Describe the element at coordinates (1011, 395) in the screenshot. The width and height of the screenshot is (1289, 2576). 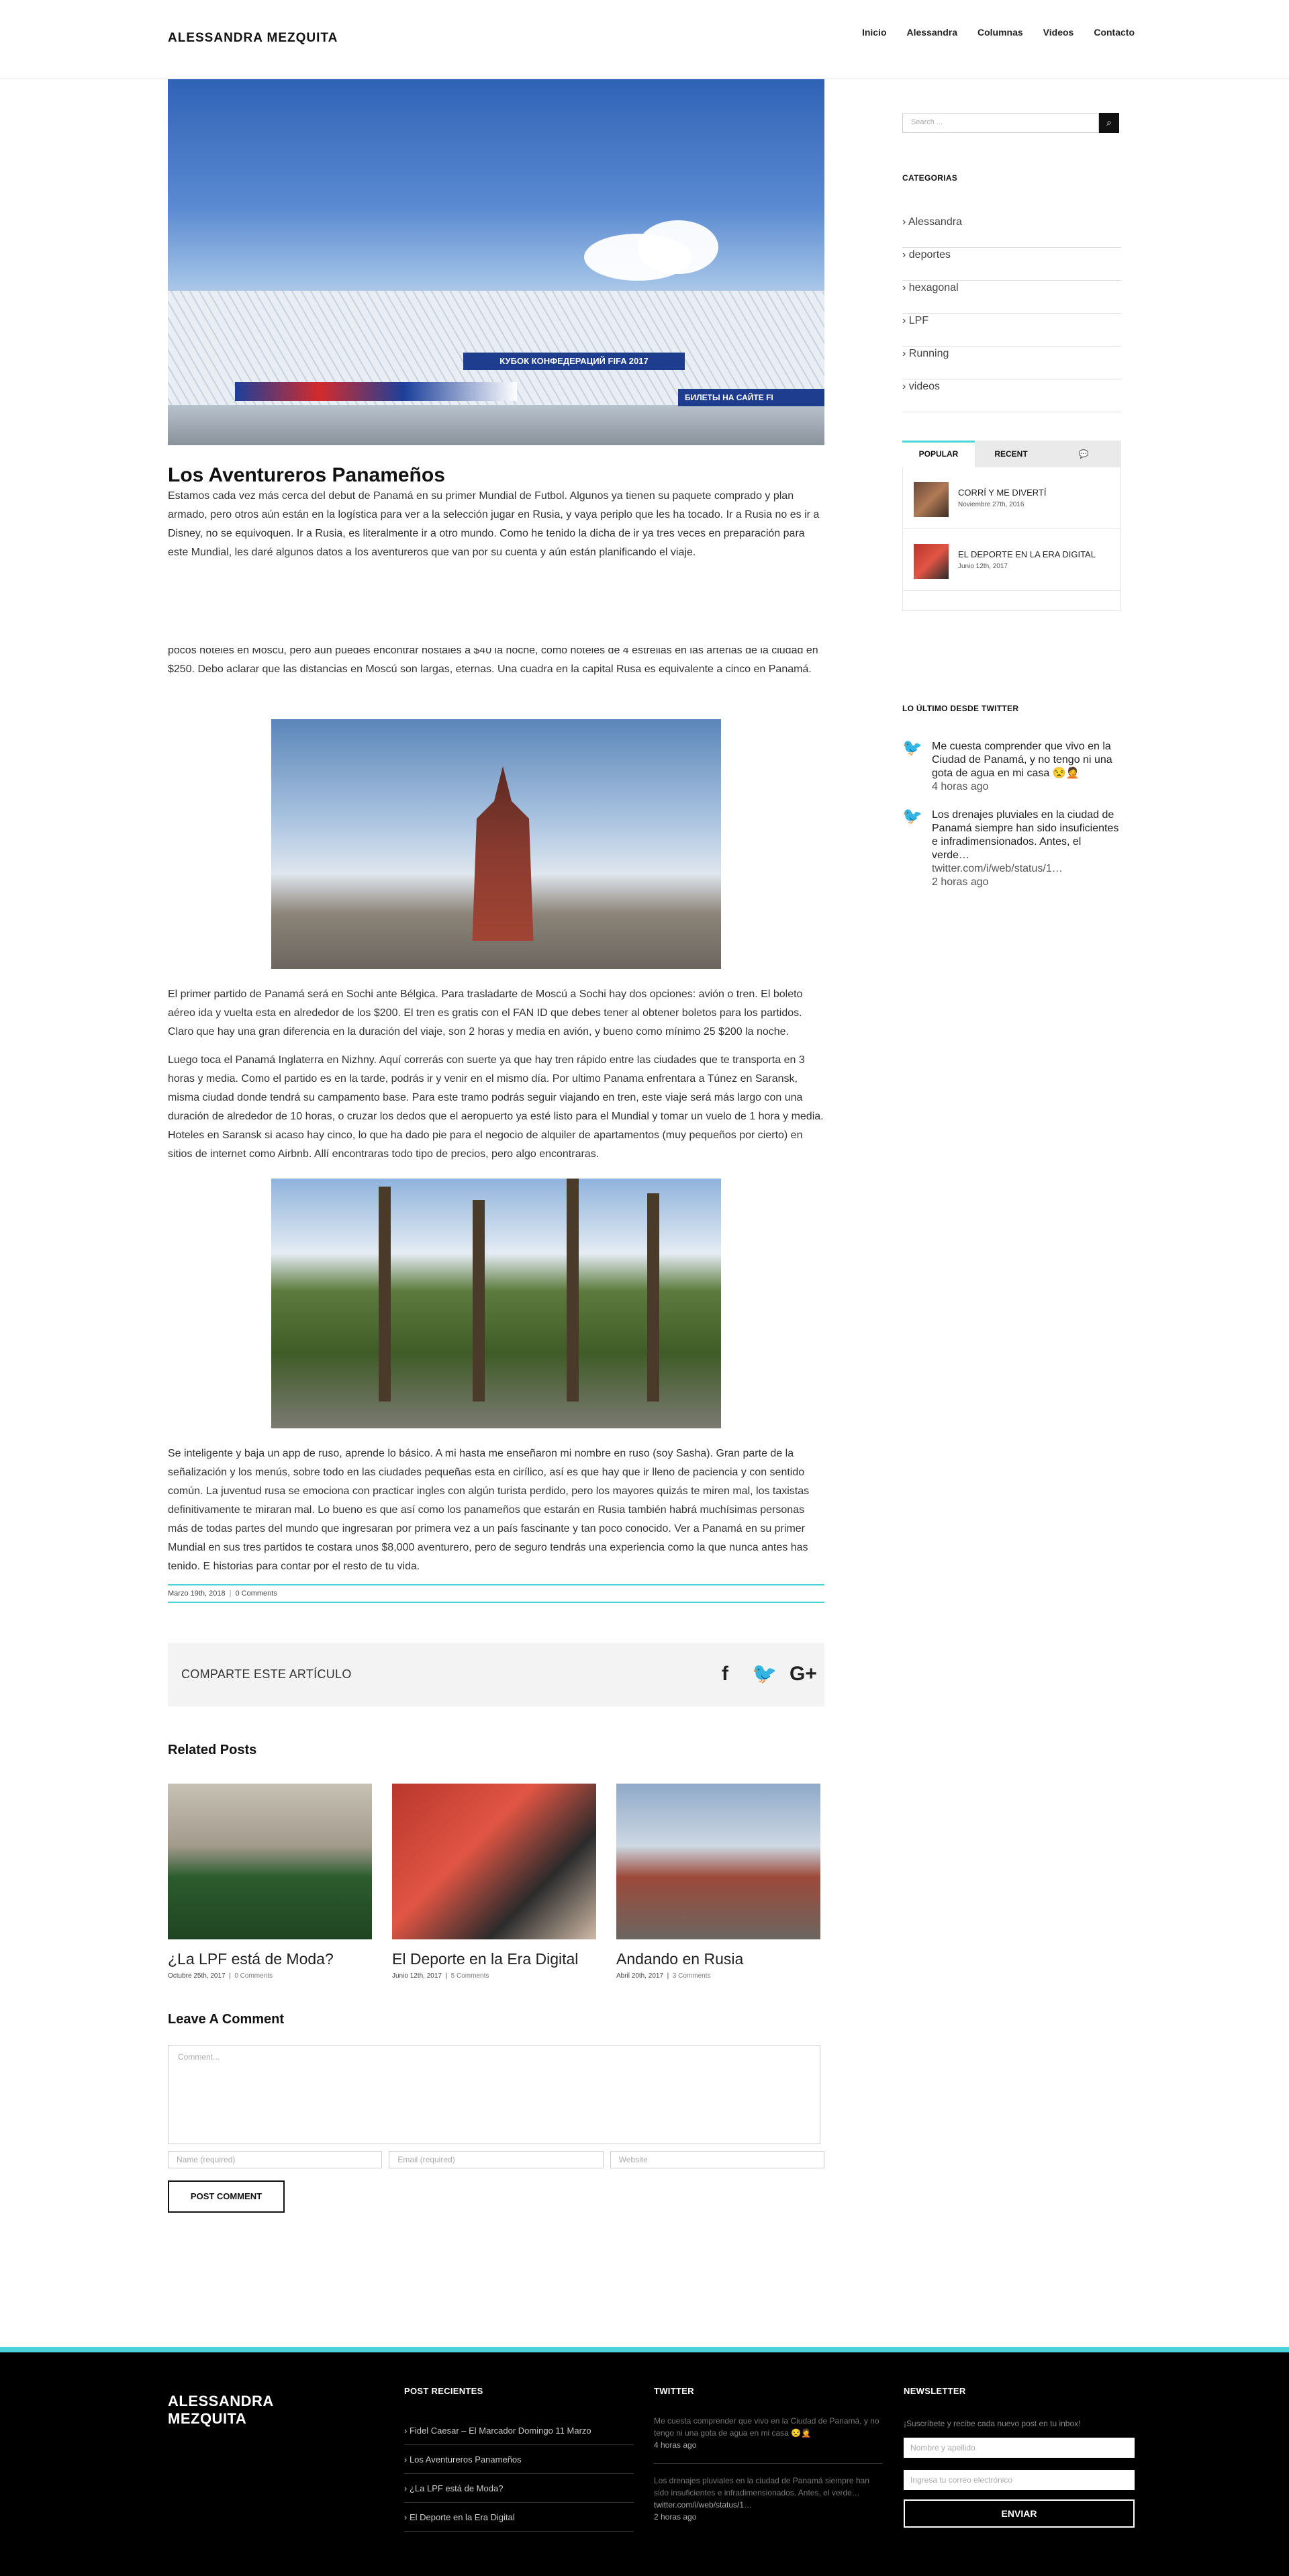
I see `category-item: › videos` at that location.